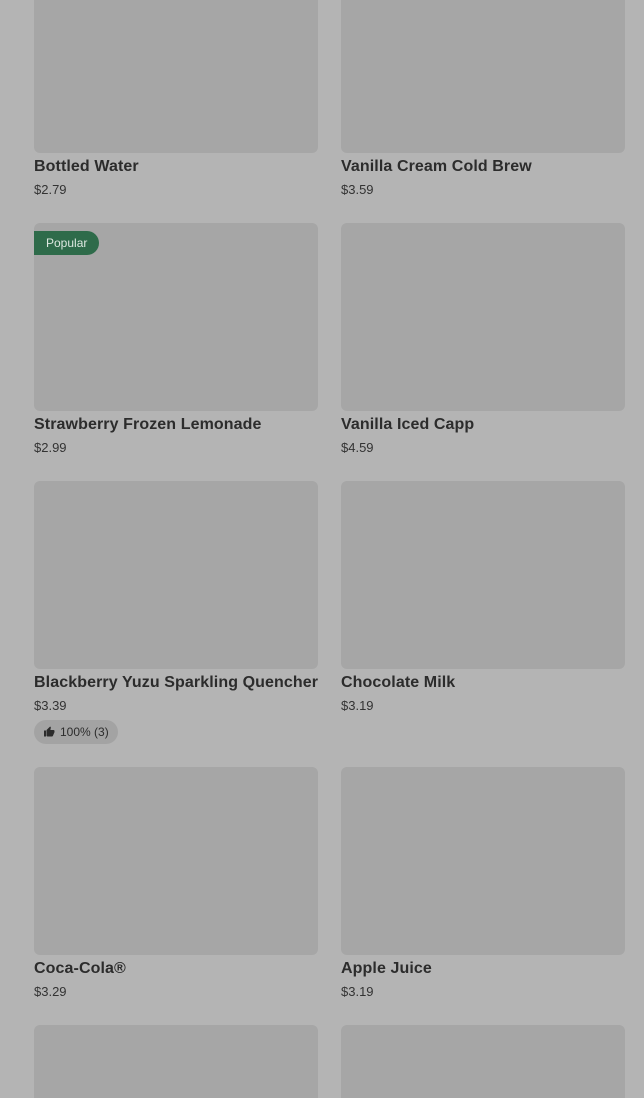  I want to click on product-image: Popular, so click(176, 317).